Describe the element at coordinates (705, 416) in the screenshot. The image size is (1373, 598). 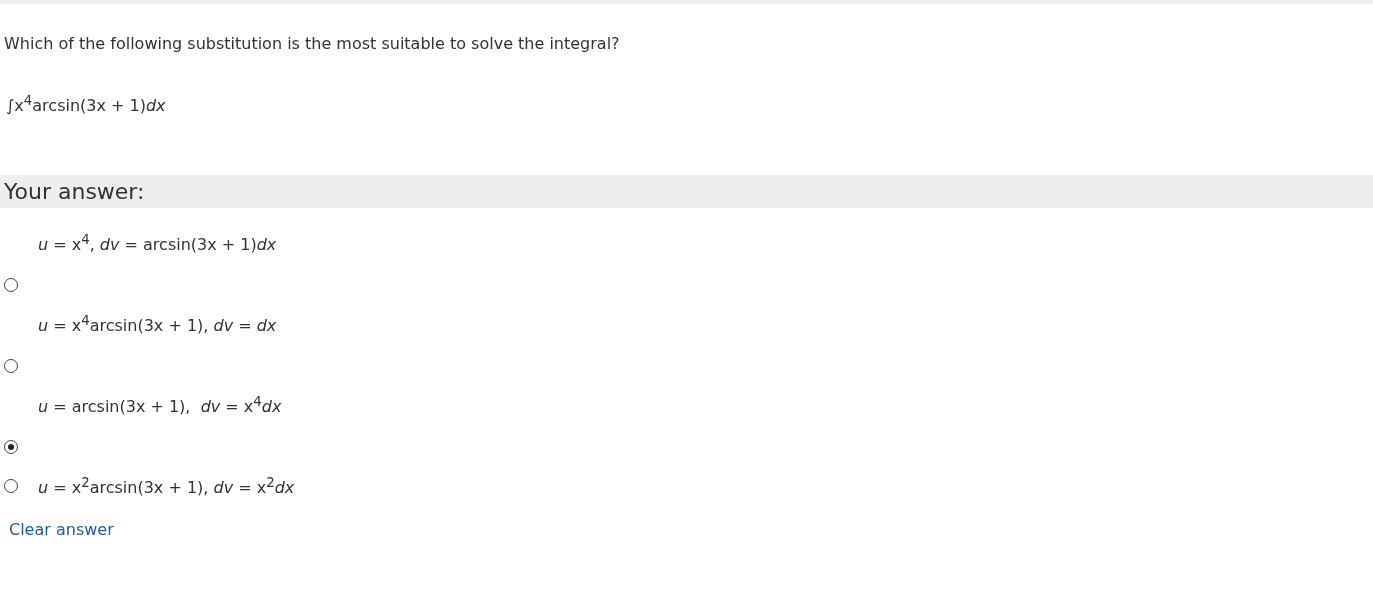
I see `option-label: u = arcsin(3x + 1), dv = x$^{4}$dx` at that location.